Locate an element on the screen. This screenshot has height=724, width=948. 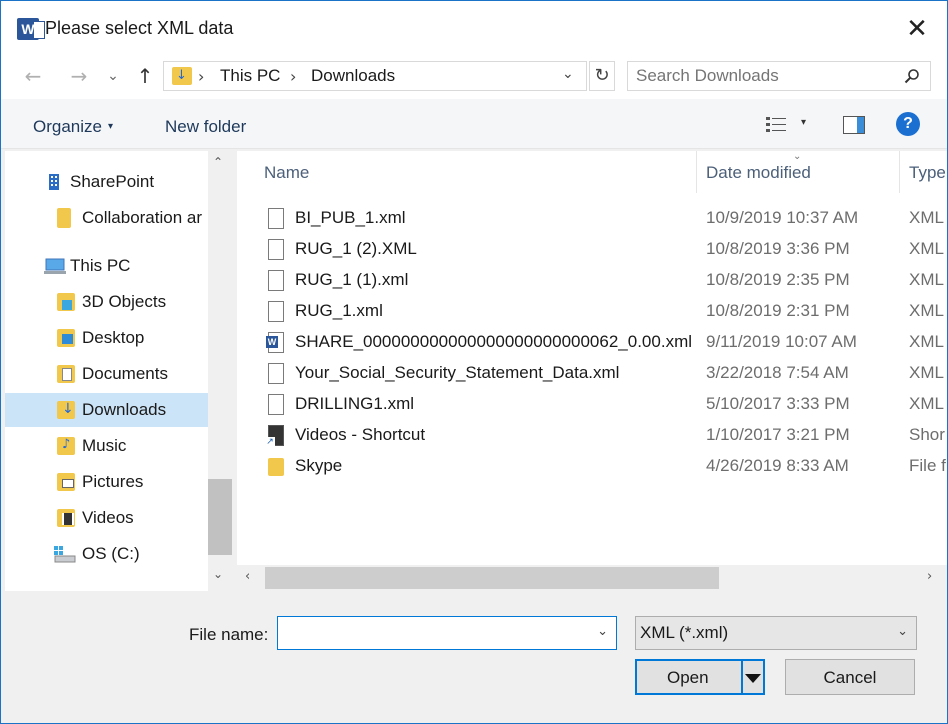
sidebar-item-sharepoint: SharePoint is located at coordinates (106, 182).